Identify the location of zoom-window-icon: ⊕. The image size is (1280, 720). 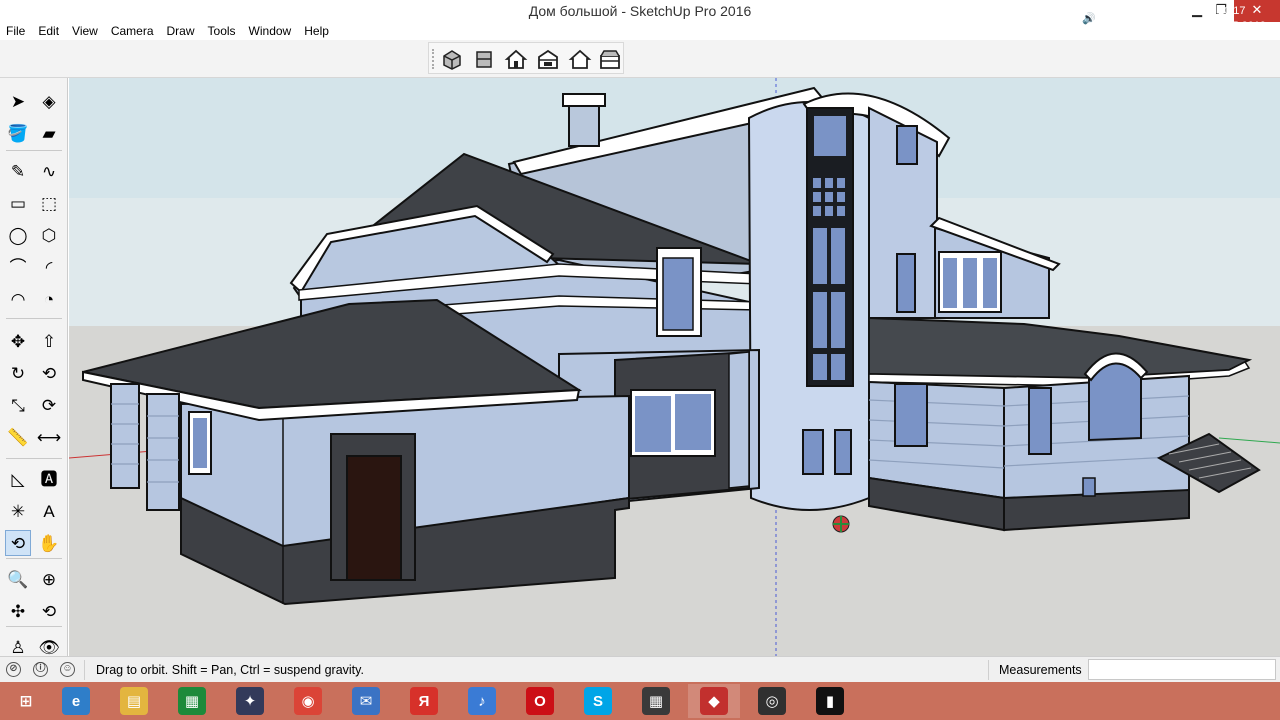
(49, 579).